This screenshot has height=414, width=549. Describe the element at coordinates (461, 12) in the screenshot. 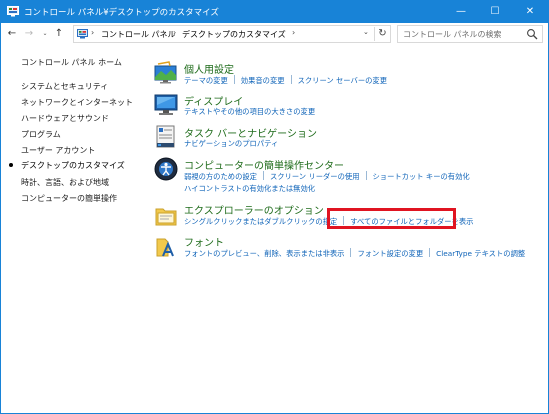

I see `minimize-button: —` at that location.